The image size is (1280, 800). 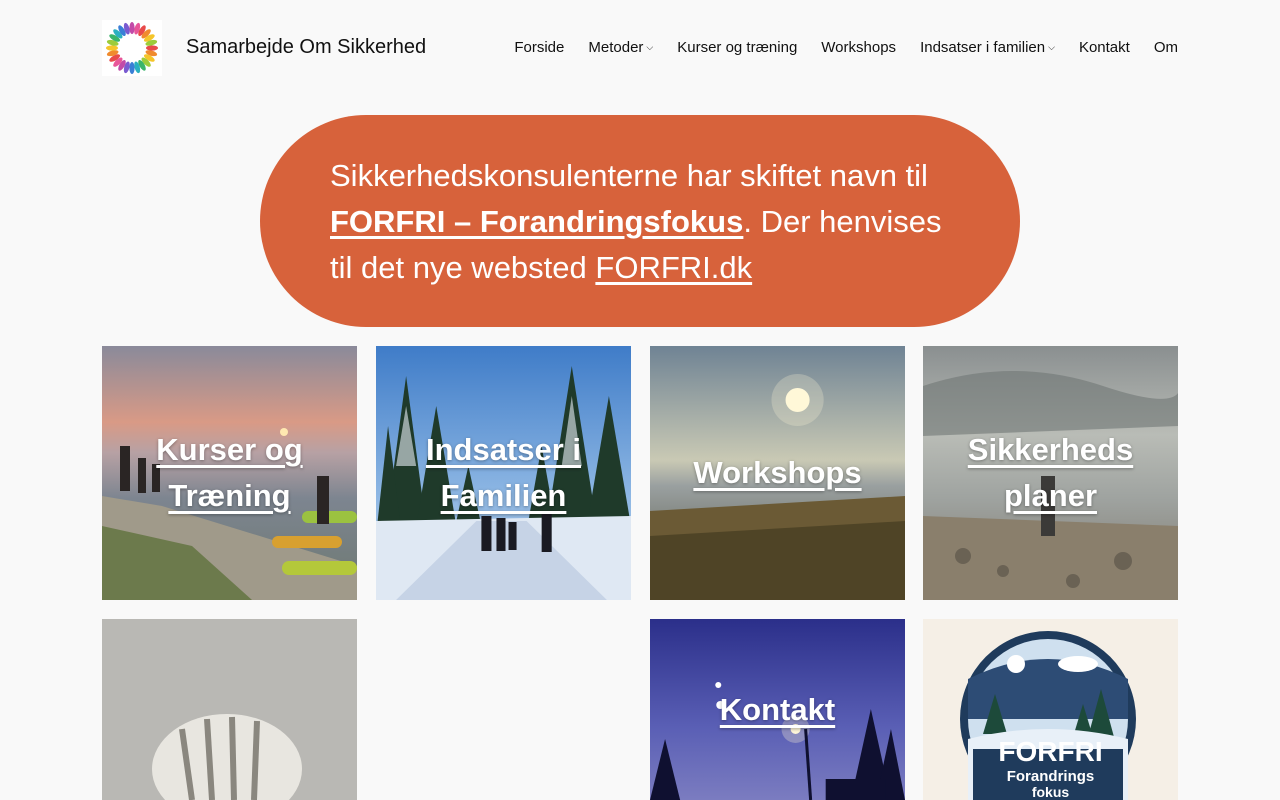 I want to click on nav-item-metoder: Metoder ⌵, so click(x=620, y=47).